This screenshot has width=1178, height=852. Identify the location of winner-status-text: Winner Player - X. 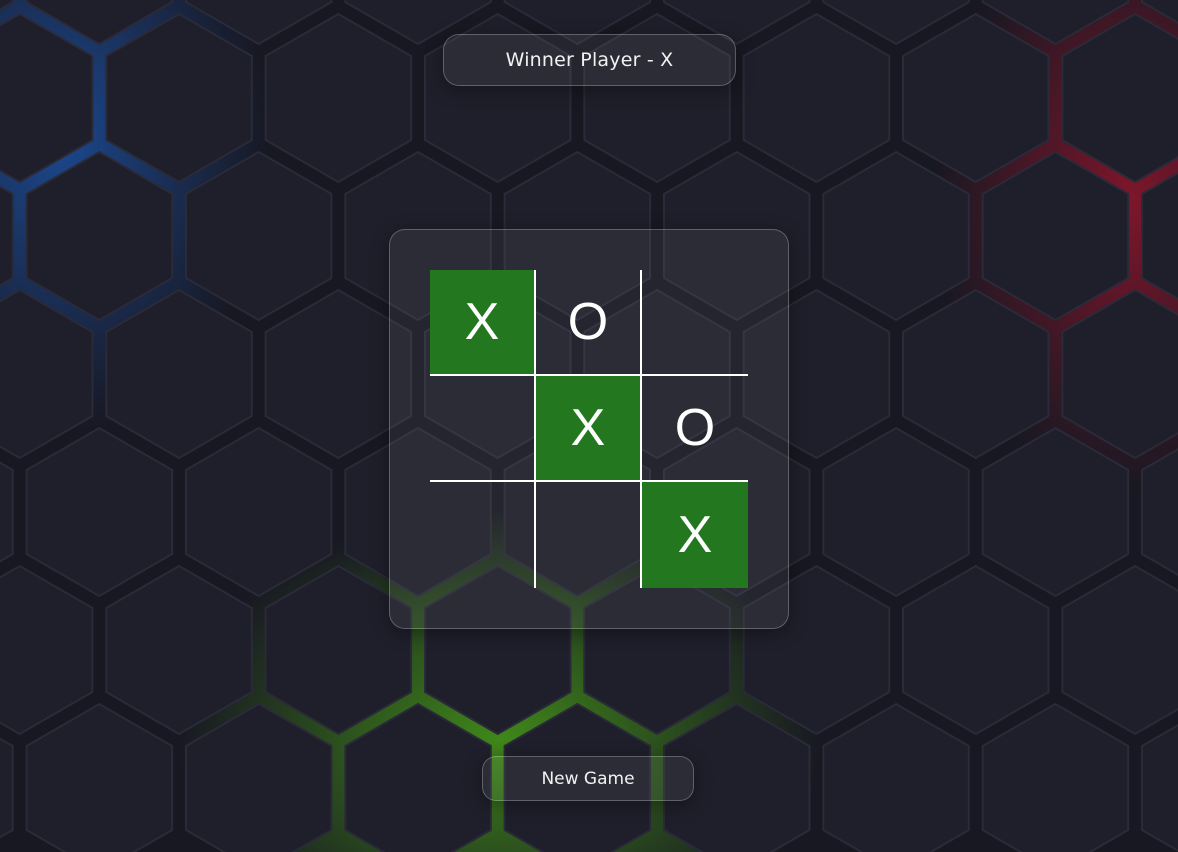
(589, 60).